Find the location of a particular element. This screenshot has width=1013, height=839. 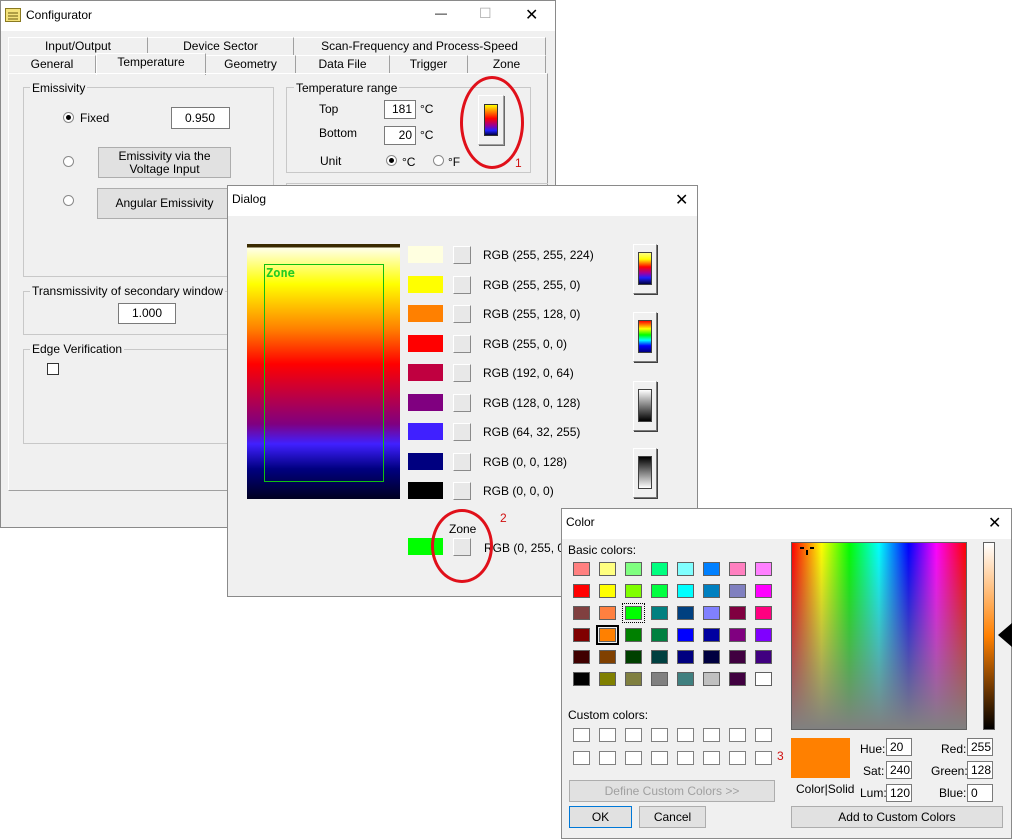

add-to-custom-colors-button: Add to Custom Colors is located at coordinates (897, 817).